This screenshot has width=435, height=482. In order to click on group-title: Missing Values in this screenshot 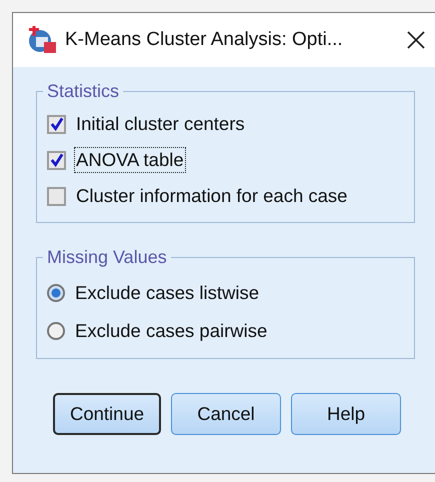, I will do `click(107, 257)`.